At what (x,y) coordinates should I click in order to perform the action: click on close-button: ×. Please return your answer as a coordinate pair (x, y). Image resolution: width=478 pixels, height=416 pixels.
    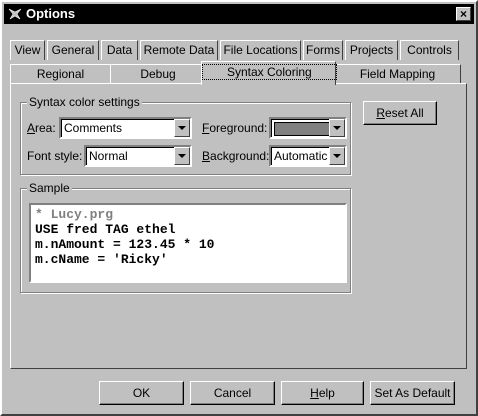
    Looking at the image, I should click on (463, 14).